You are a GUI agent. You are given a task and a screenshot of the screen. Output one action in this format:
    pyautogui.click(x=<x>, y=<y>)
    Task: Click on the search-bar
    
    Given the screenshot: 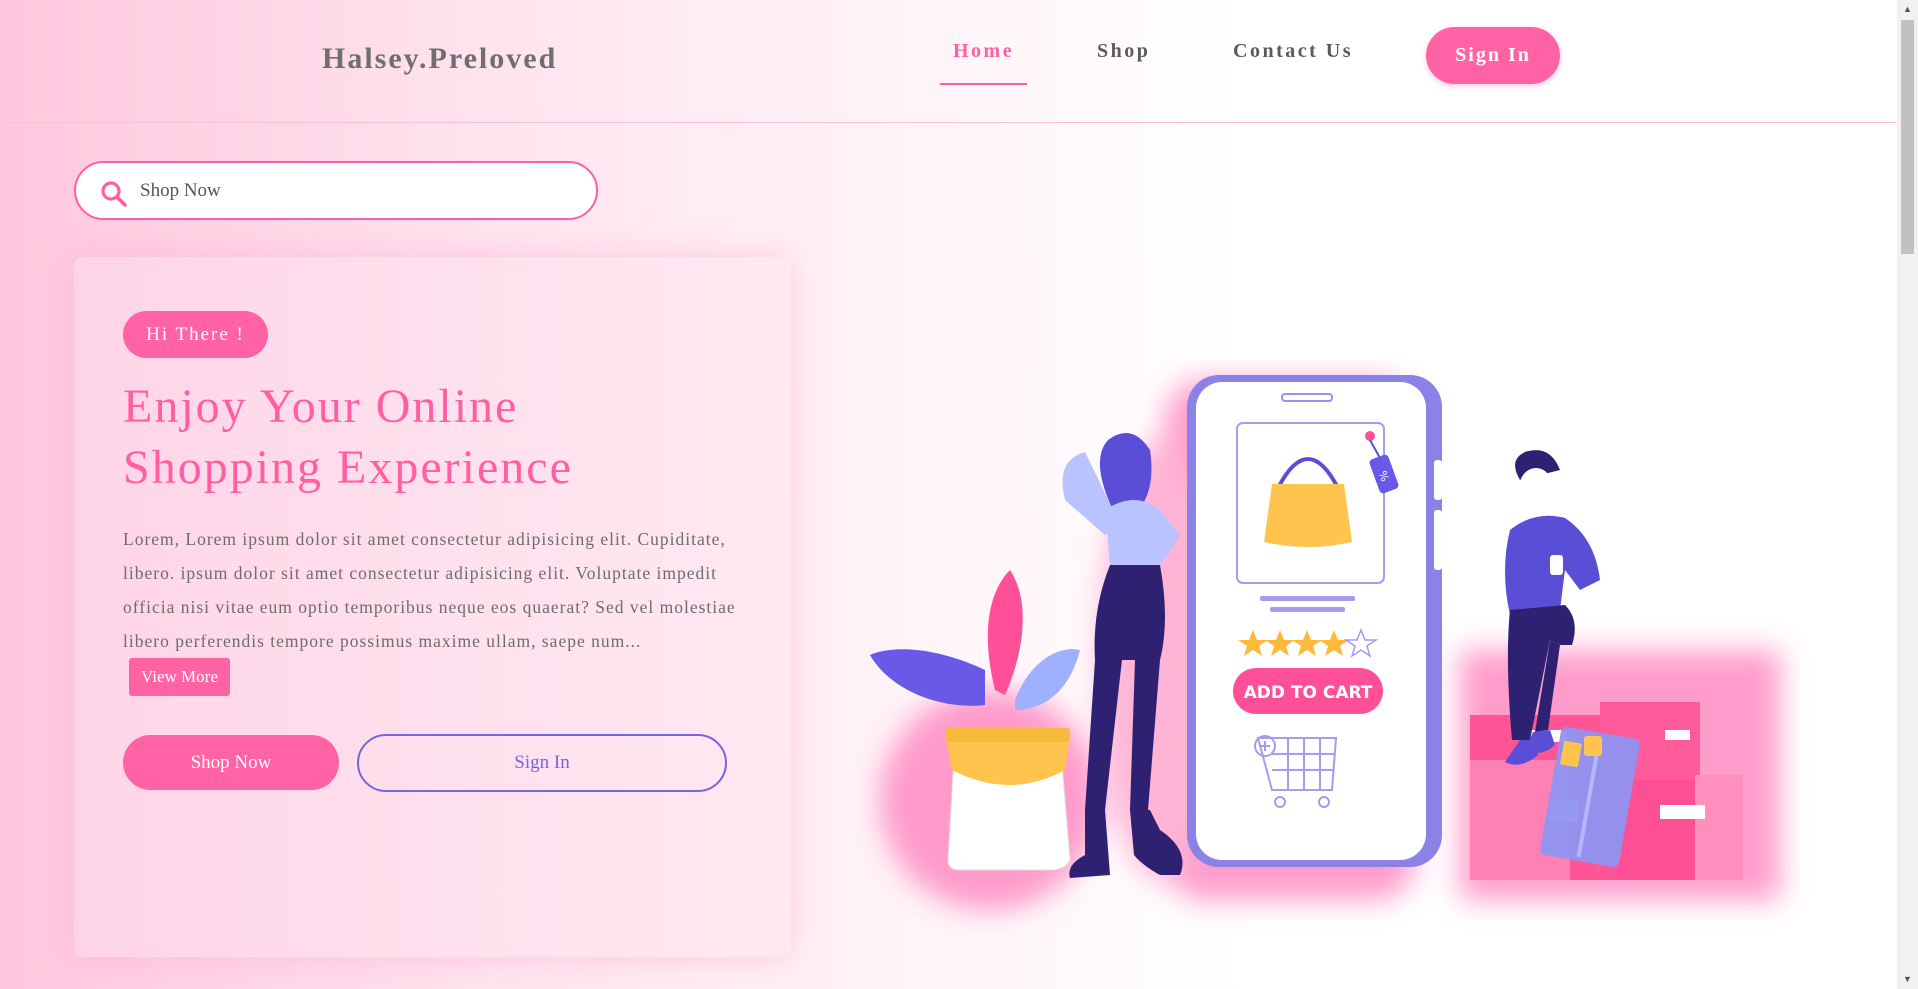 What is the action you would take?
    pyautogui.click(x=336, y=190)
    